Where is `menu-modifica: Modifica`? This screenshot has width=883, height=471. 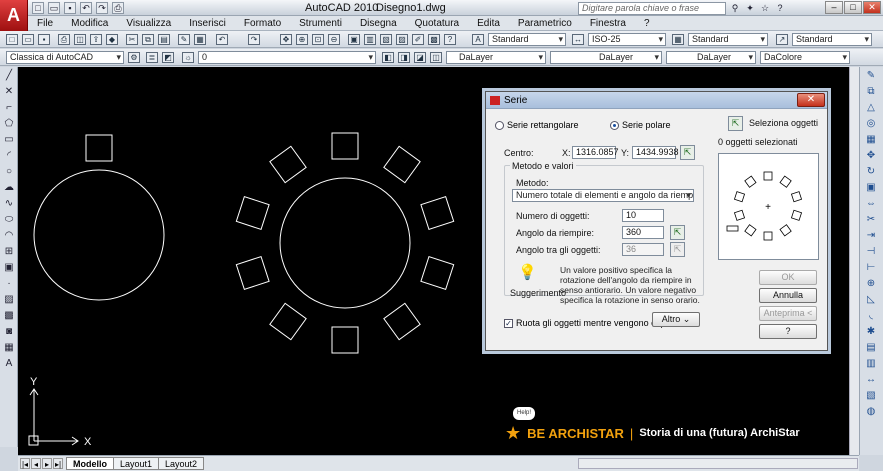
menu-modifica: Modifica is located at coordinates (89, 23).